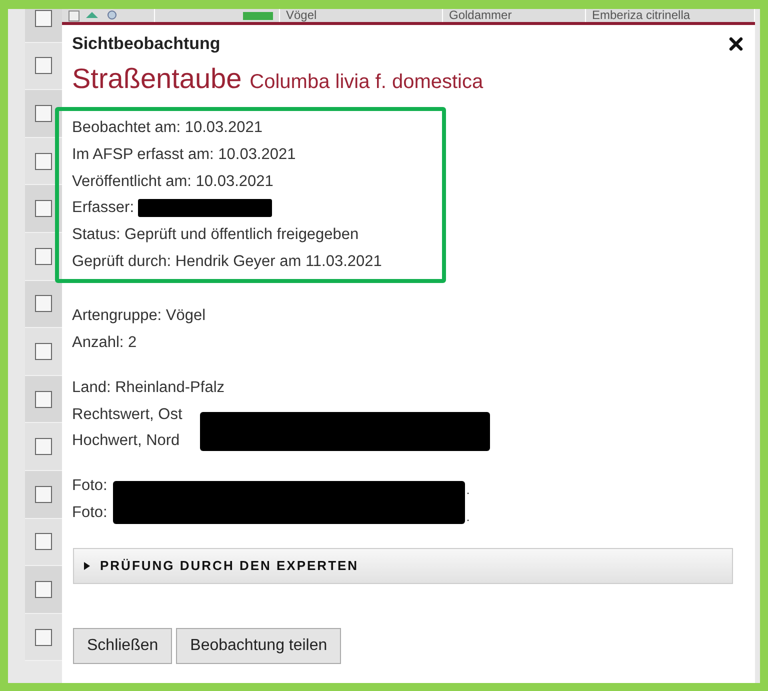  Describe the element at coordinates (367, 82) in the screenshot. I see `scientific-name: Columba livia f. domestica` at that location.